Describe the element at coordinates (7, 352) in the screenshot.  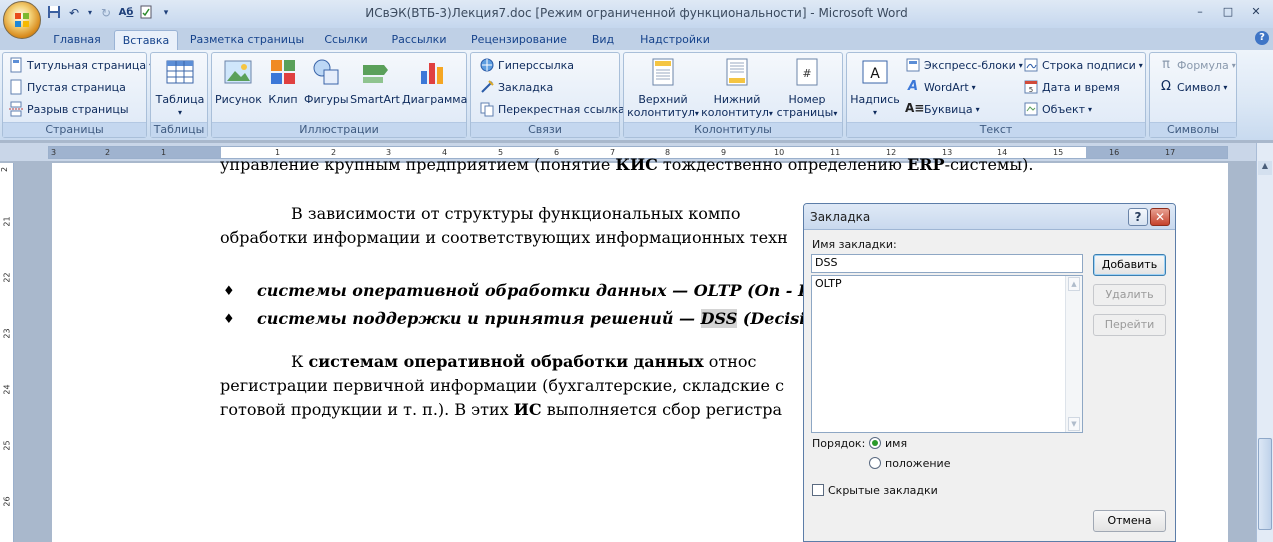
I see `vertical-ruler: 2 21 22 23 24 25 26` at that location.